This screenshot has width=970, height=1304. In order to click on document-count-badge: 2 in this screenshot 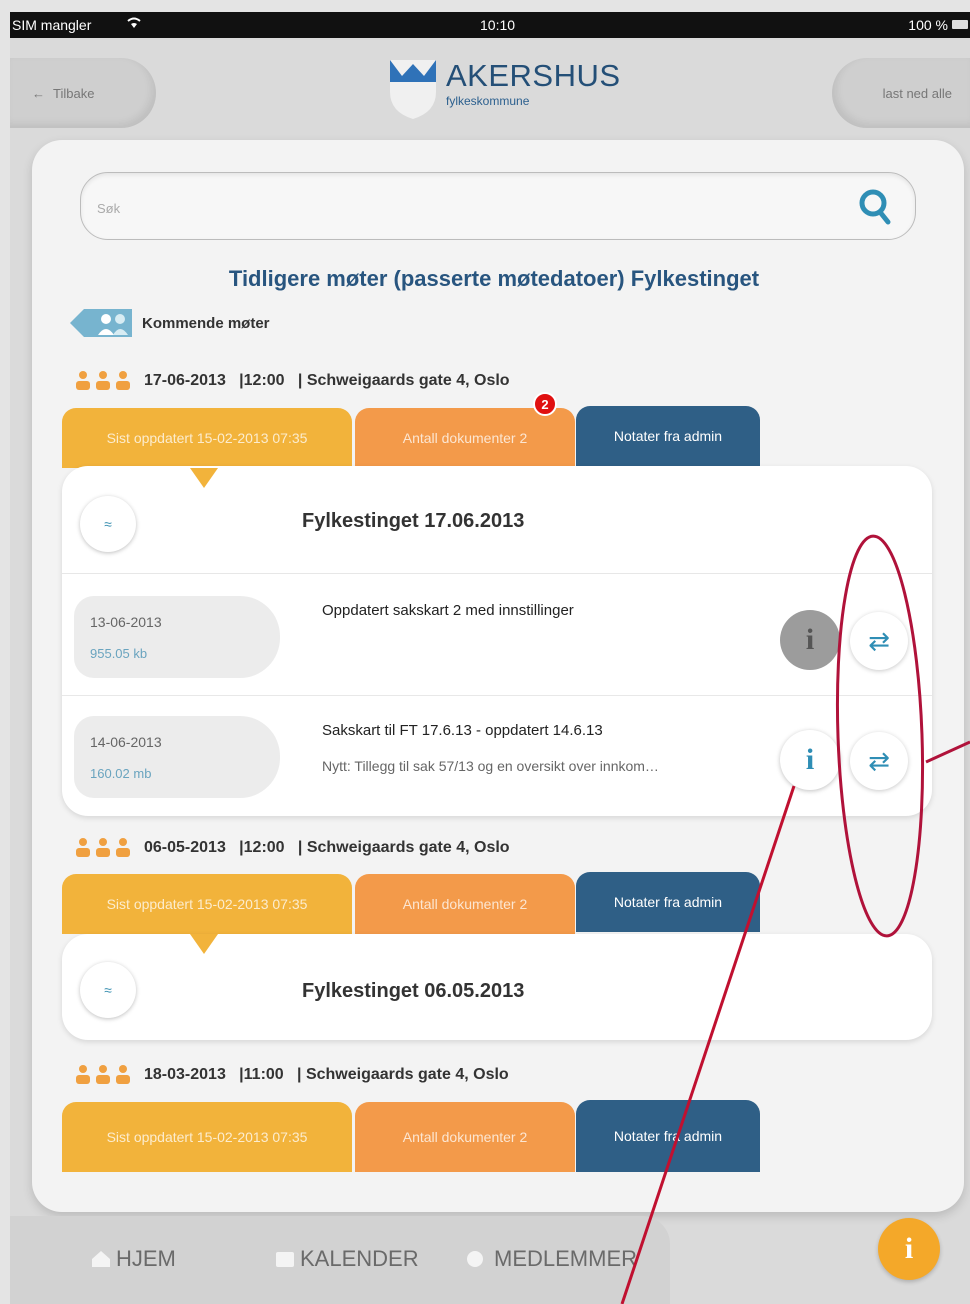, I will do `click(545, 404)`.